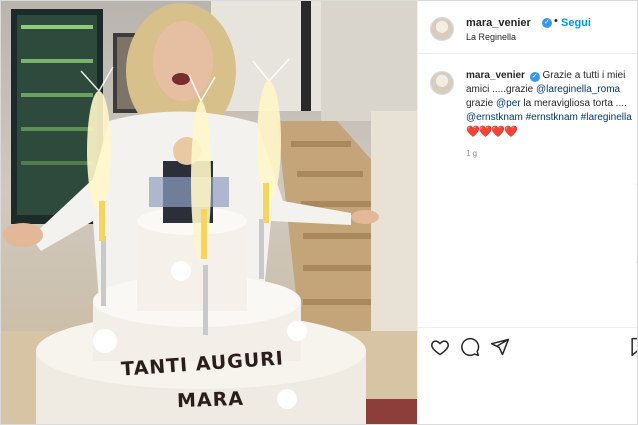  I want to click on hearts-emoji: ❤️❤️❤️❤️, so click(492, 132).